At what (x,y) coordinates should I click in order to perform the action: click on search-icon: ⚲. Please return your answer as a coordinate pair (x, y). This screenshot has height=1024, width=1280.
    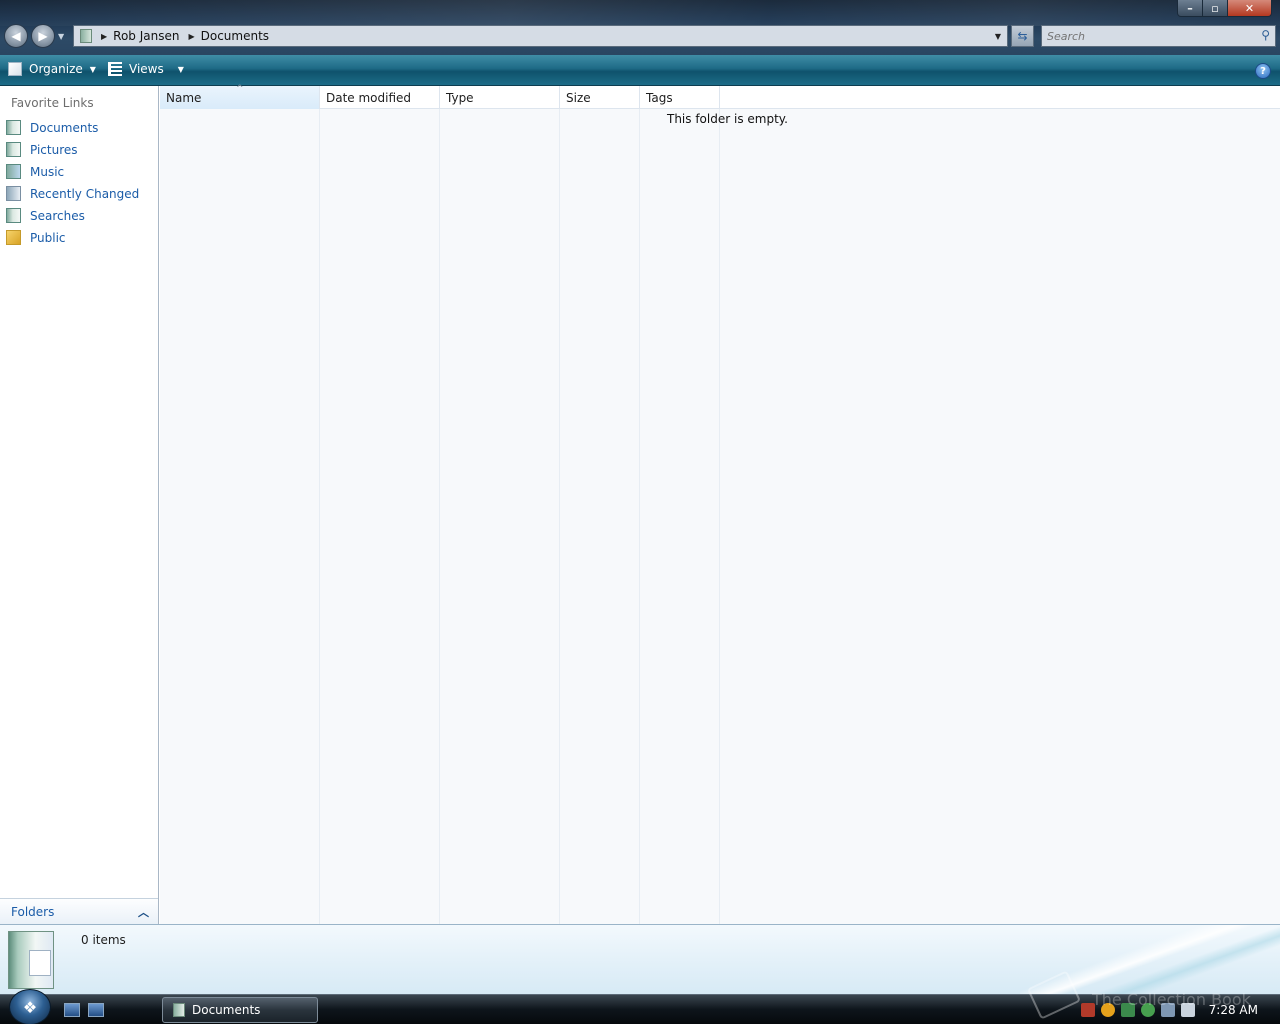
    Looking at the image, I should click on (1265, 35).